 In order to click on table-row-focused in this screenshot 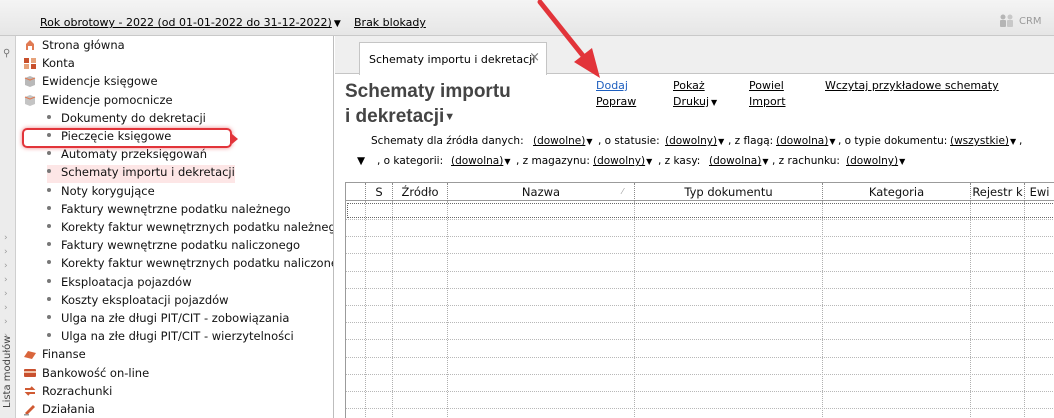, I will do `click(700, 210)`.